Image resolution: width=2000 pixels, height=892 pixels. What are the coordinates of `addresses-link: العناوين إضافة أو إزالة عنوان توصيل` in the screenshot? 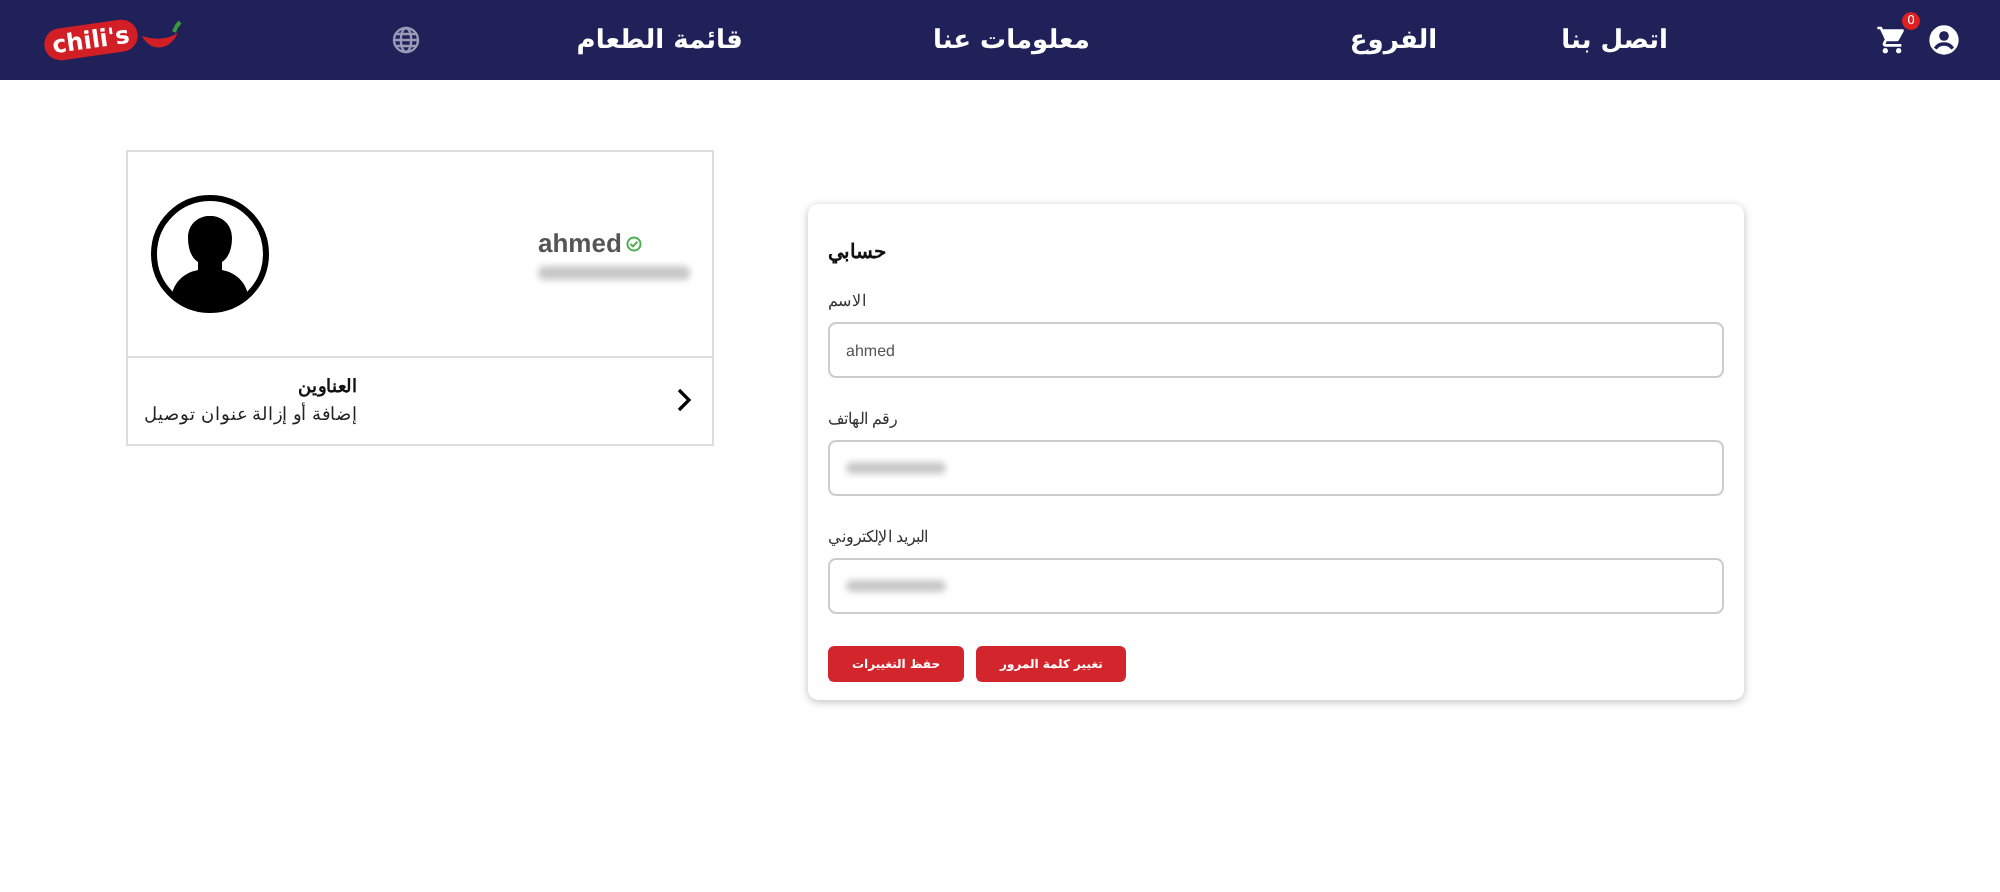 It's located at (420, 401).